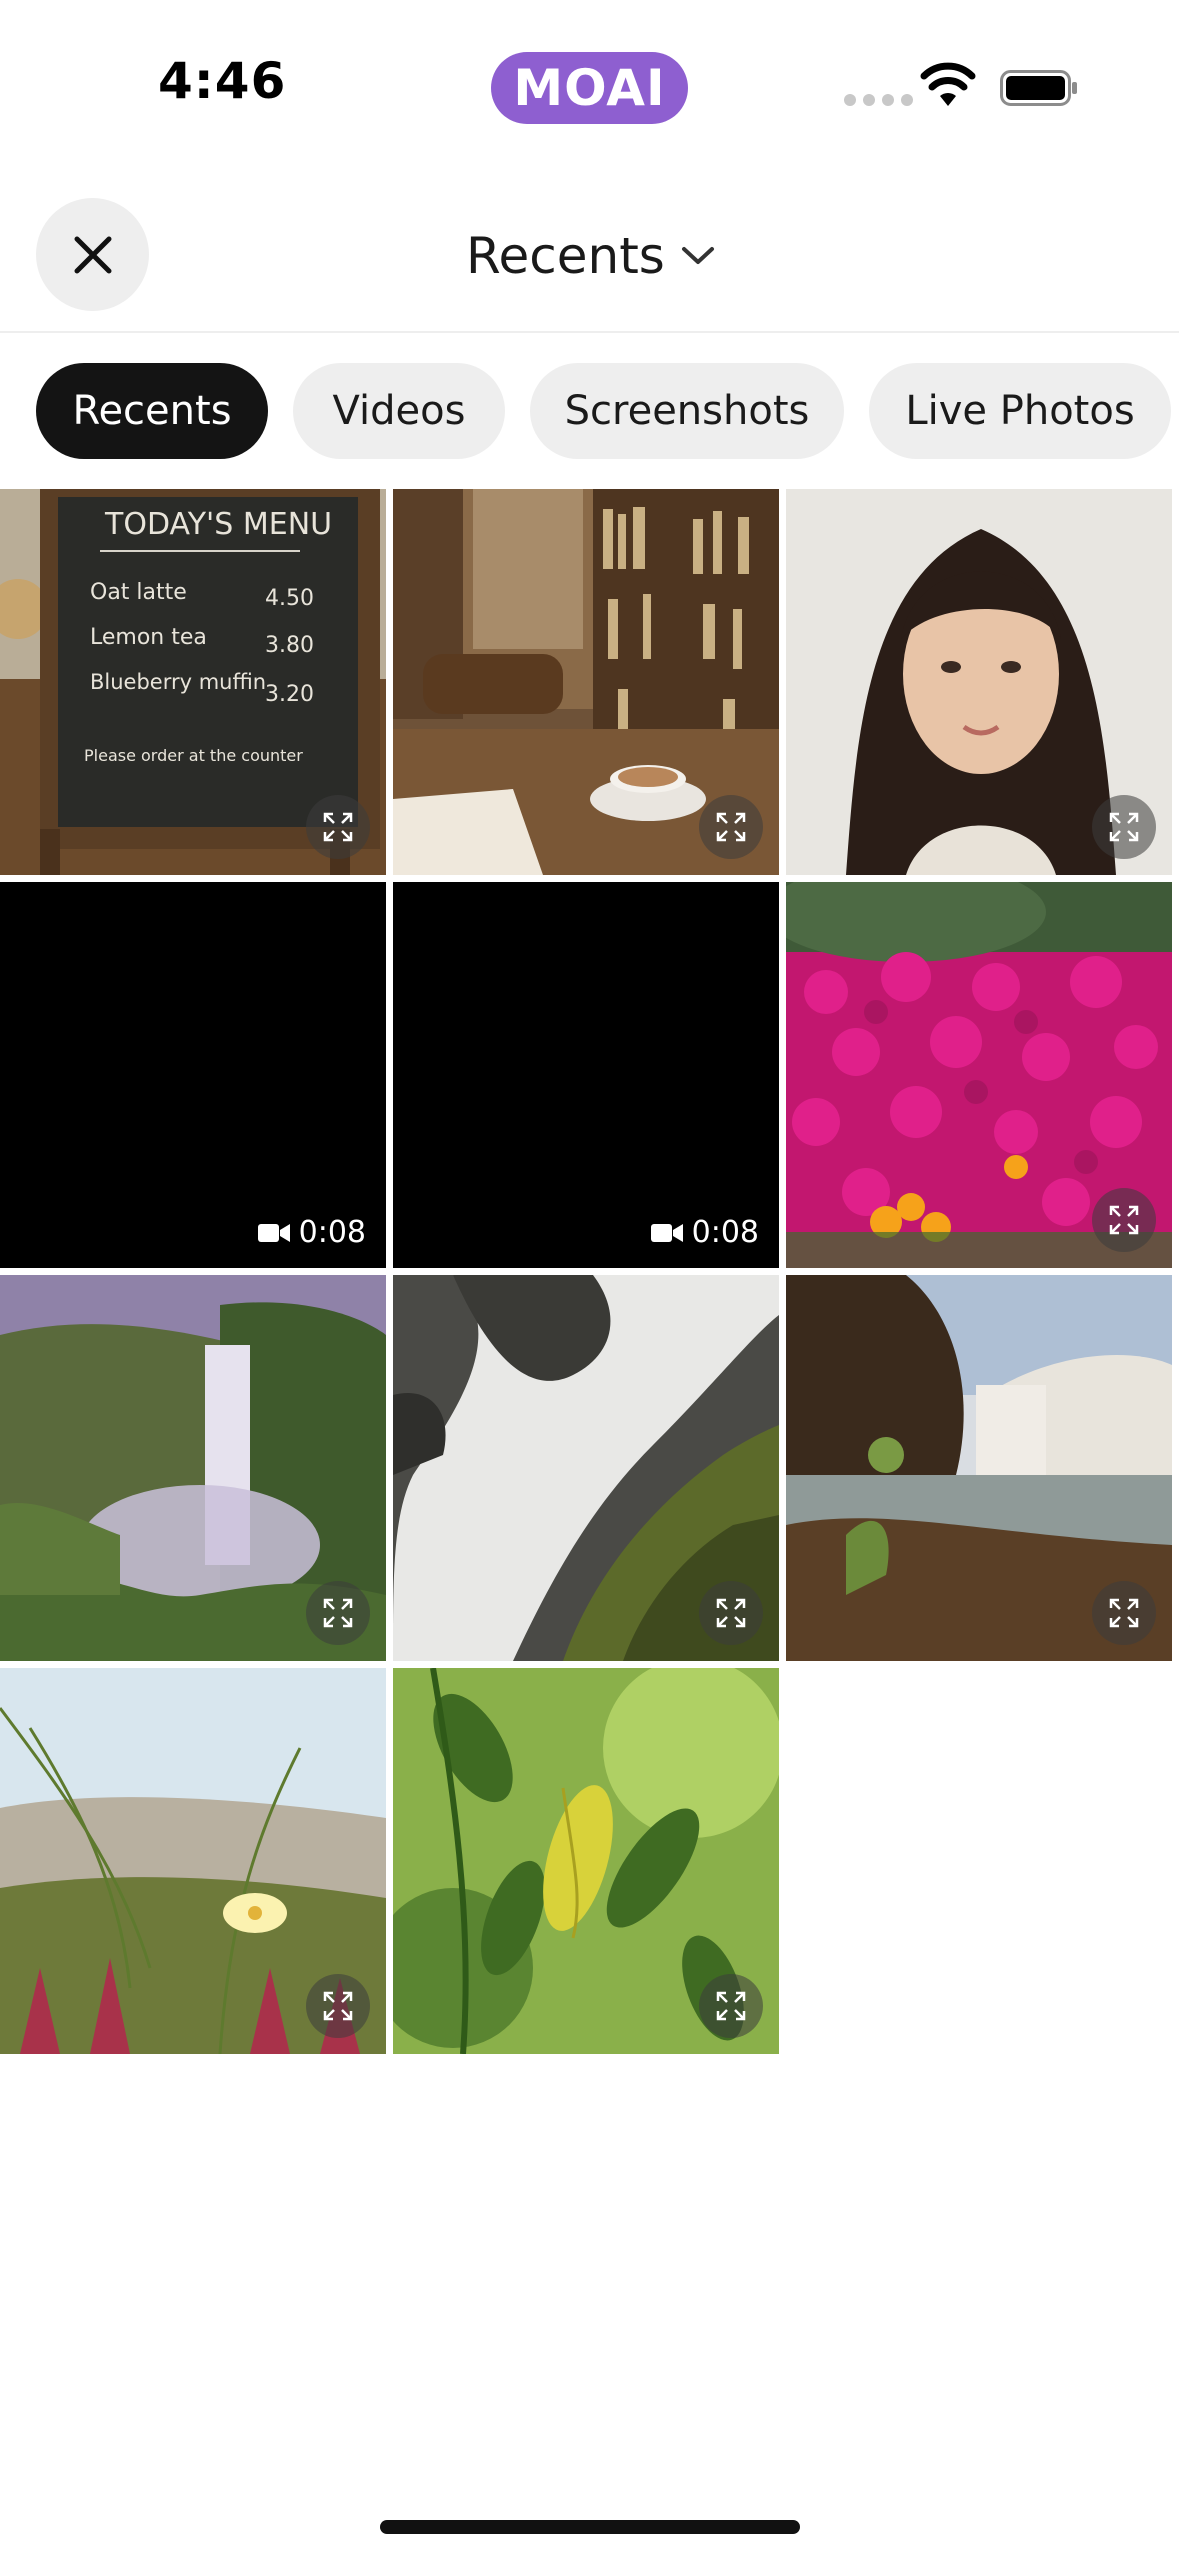 The image size is (1179, 2556). Describe the element at coordinates (289, 694) in the screenshot. I see `svg-text: 3.20` at that location.